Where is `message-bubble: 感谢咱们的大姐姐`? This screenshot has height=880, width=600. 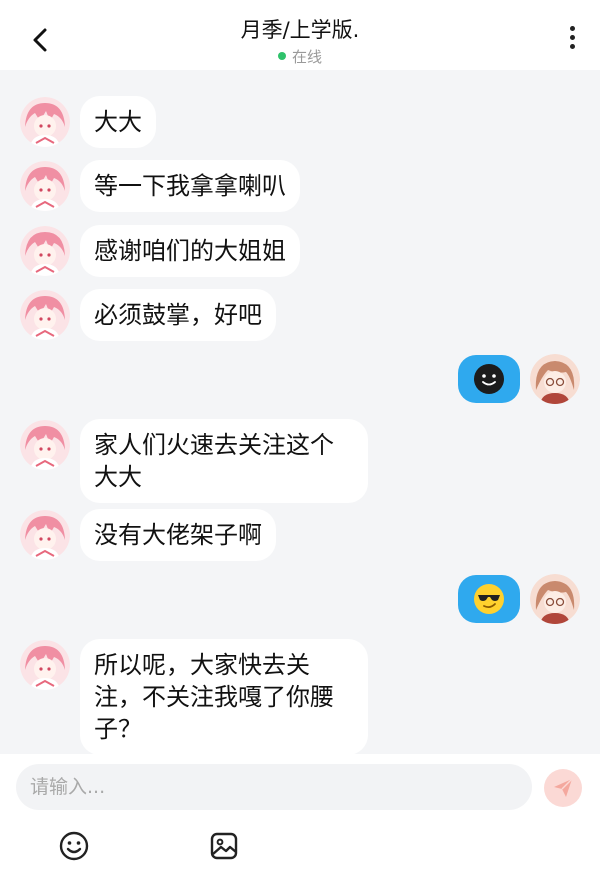
message-bubble: 感谢咱们的大姐姐 is located at coordinates (190, 251).